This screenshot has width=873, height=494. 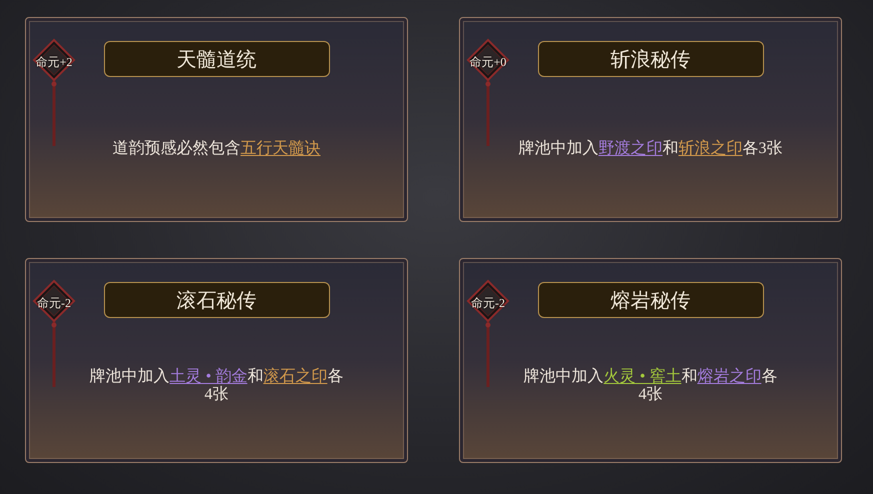 I want to click on card-title: 天髓道统, so click(x=217, y=59).